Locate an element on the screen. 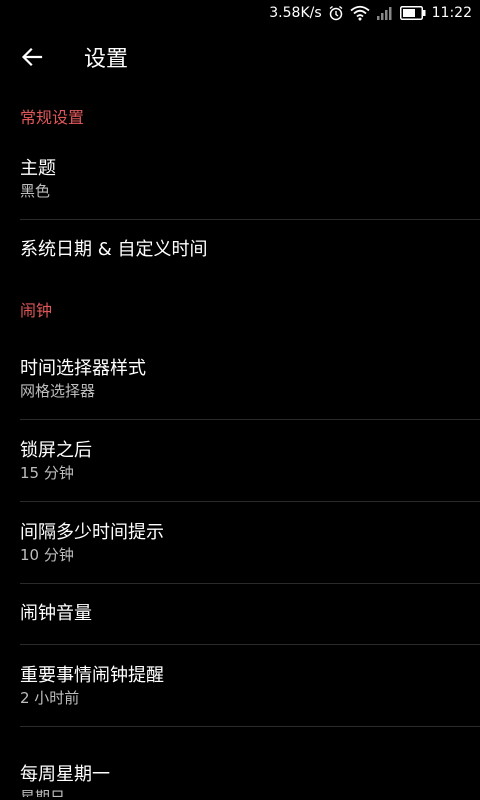 This screenshot has width=480, height=800. setting-weekly: 每周星期一 星期日 is located at coordinates (240, 762).